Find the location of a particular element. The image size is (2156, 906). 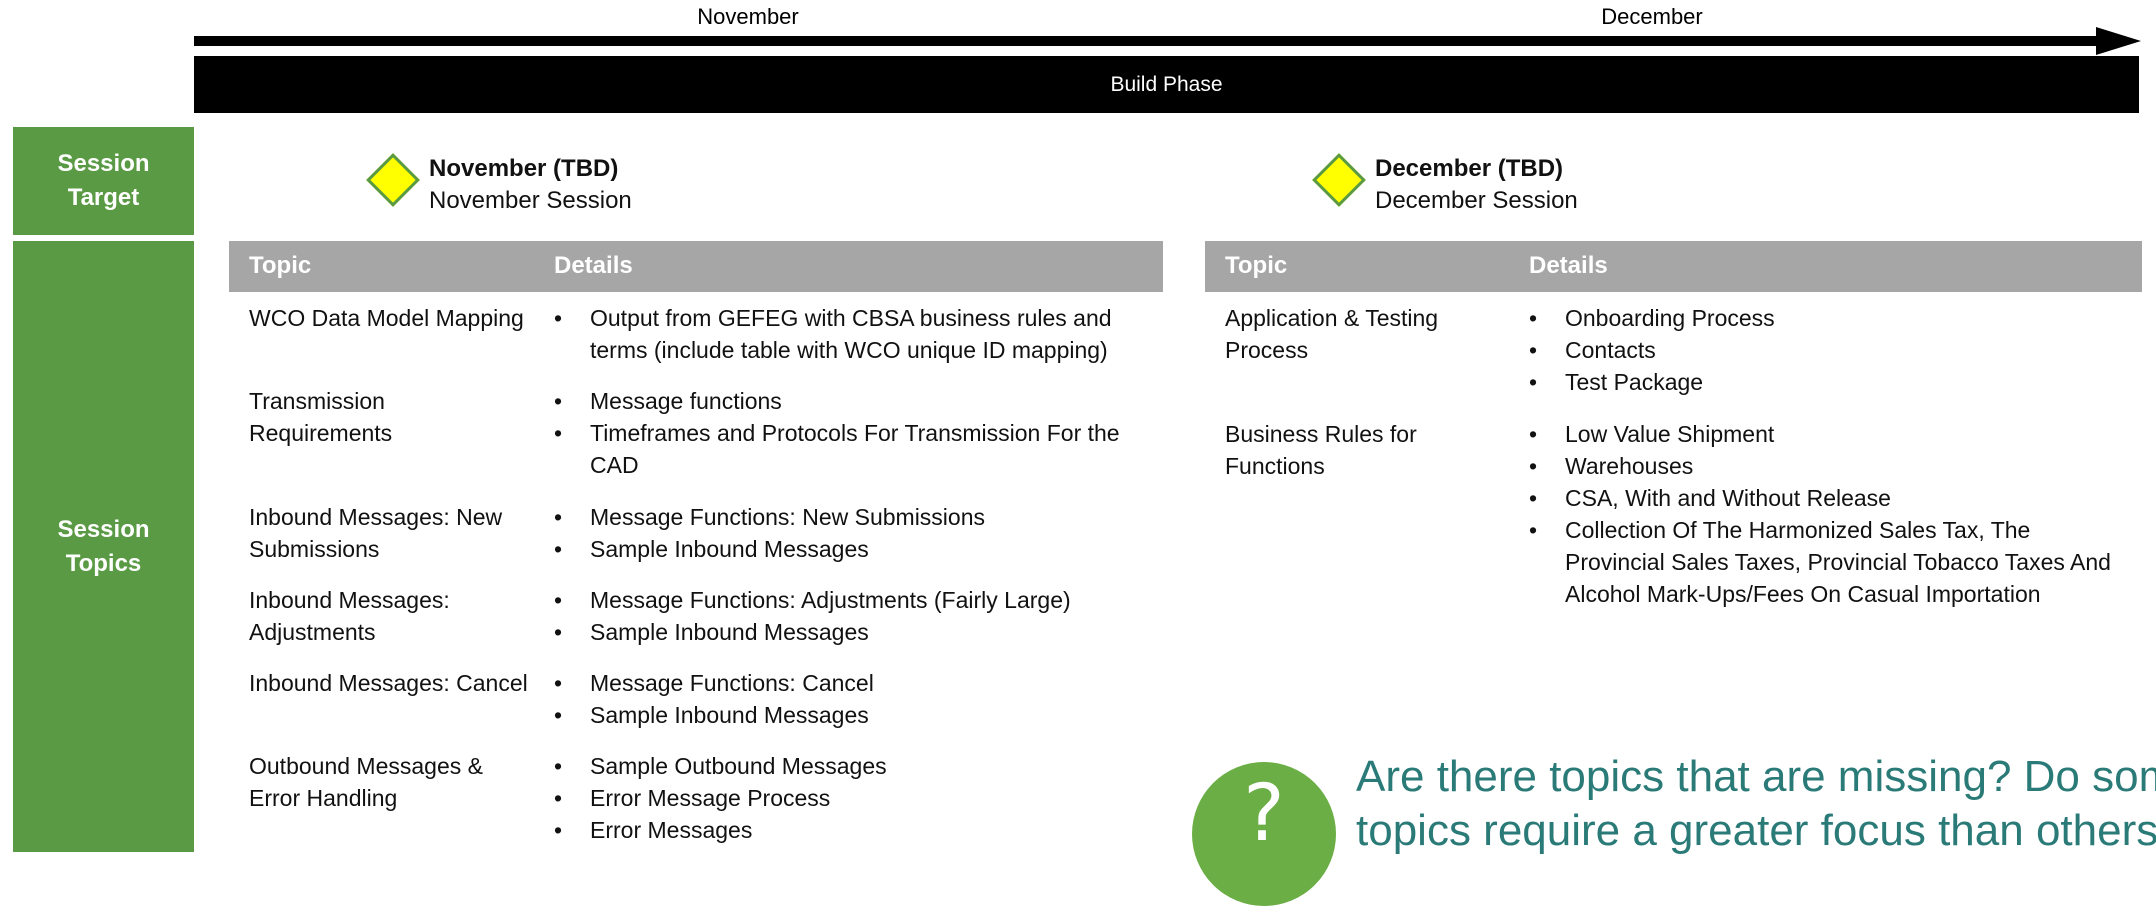

table-row-topic: WCO Data Model Mapping is located at coordinates (386, 318).